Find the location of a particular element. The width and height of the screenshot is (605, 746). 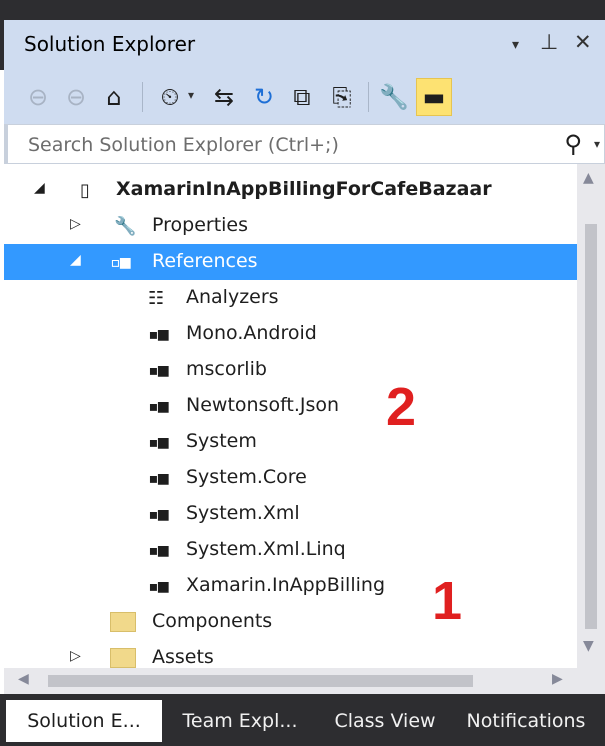

android-project-icon: ▯ is located at coordinates (85, 190).